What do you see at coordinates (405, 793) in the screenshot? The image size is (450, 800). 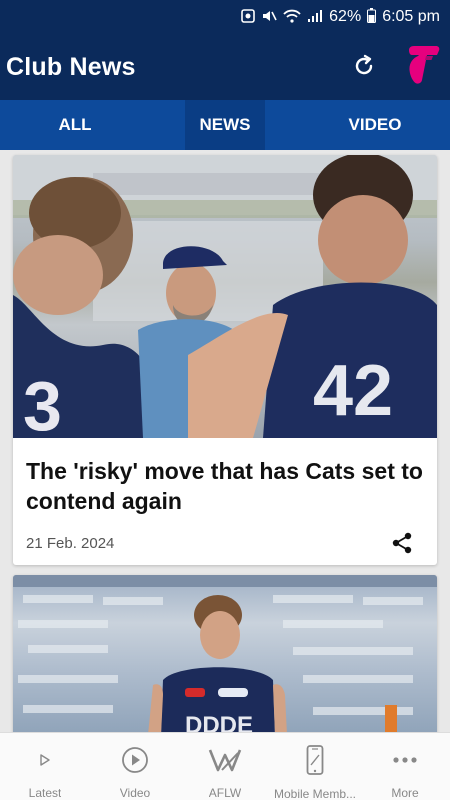 I see `nav-label: More` at bounding box center [405, 793].